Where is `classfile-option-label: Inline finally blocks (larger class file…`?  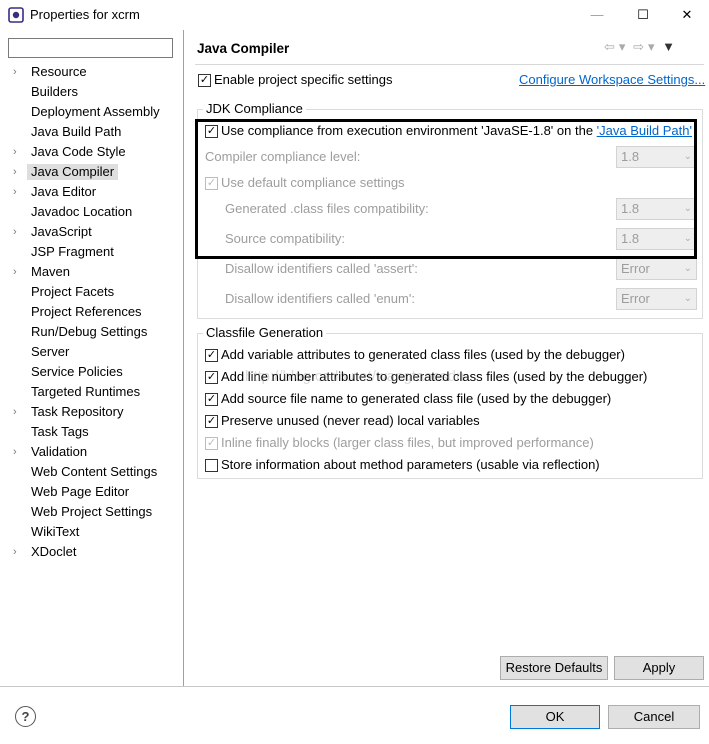 classfile-option-label: Inline finally blocks (larger class file… is located at coordinates (407, 442).